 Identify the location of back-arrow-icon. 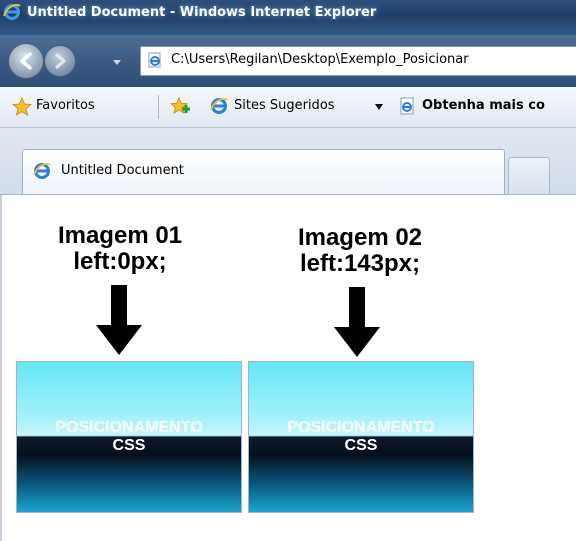
(26, 61).